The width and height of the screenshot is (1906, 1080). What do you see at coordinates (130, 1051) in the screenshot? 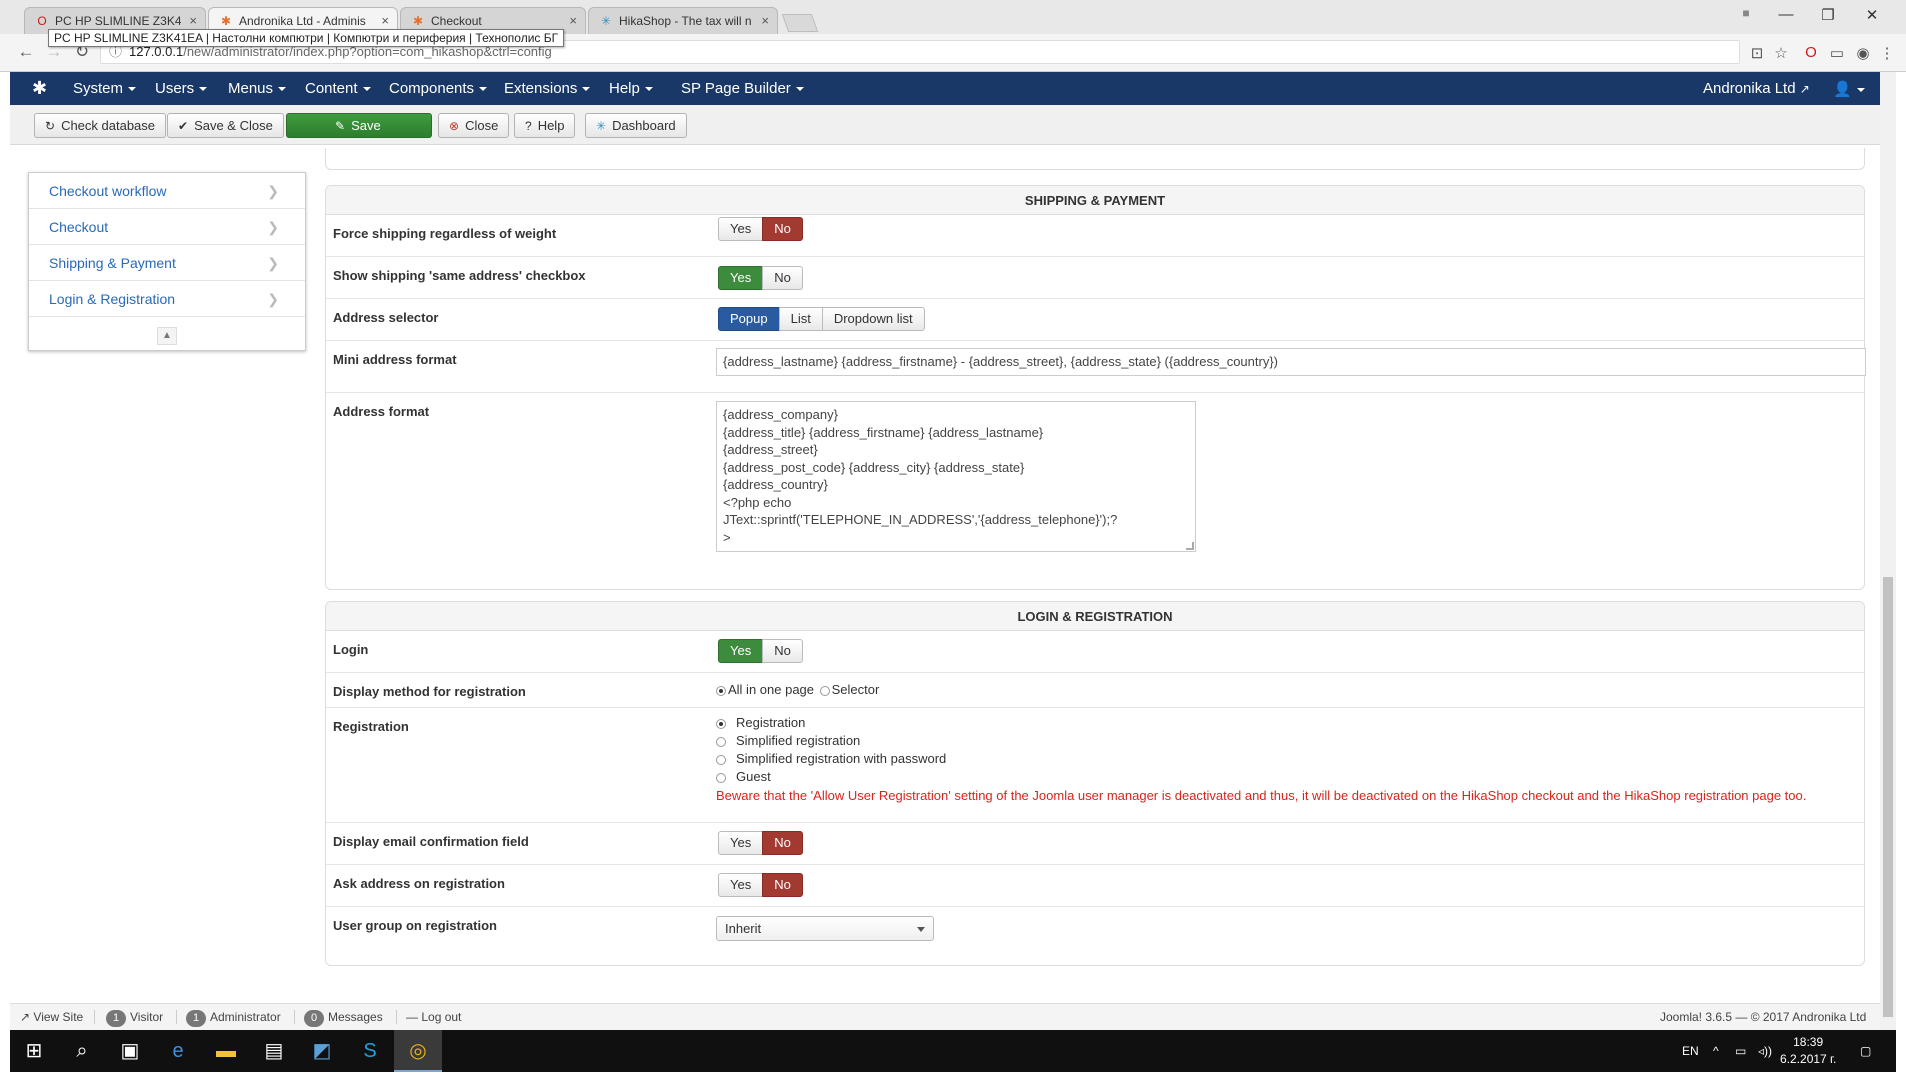
I see `task-view-icon: ▣` at bounding box center [130, 1051].